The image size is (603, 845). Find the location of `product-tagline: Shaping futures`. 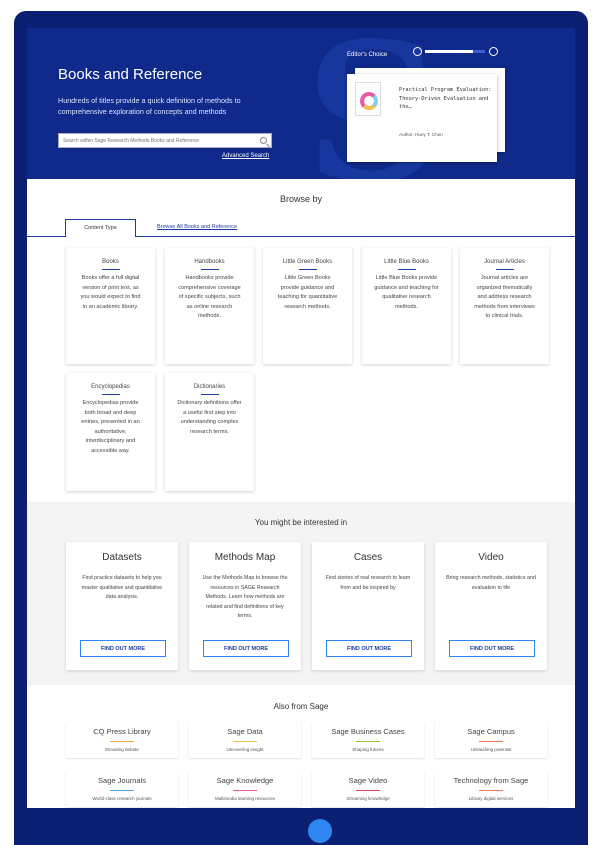

product-tagline: Shaping futures is located at coordinates (368, 749).